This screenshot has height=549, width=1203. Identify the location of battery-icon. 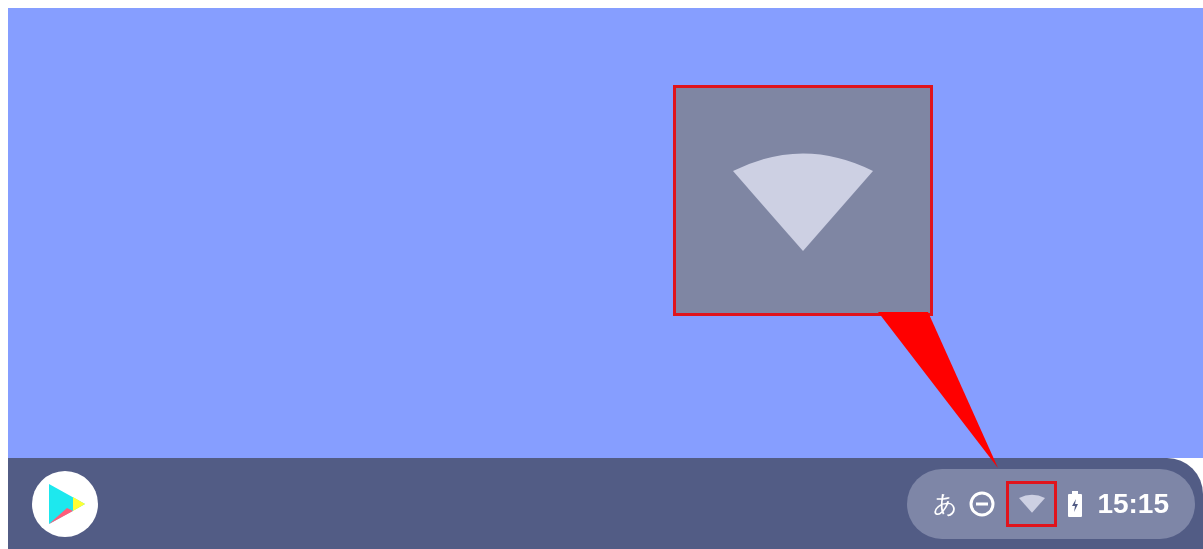
(1075, 503).